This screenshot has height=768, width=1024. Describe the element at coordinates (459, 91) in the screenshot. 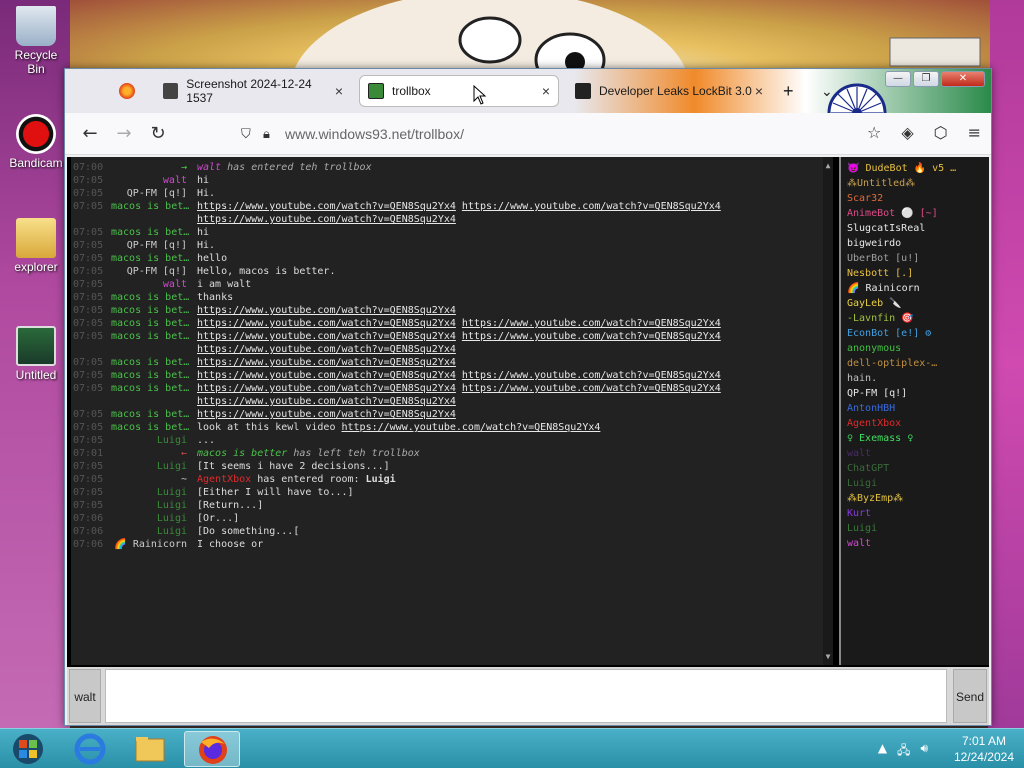

I see `tab-trollbox: trollbox ×` at that location.